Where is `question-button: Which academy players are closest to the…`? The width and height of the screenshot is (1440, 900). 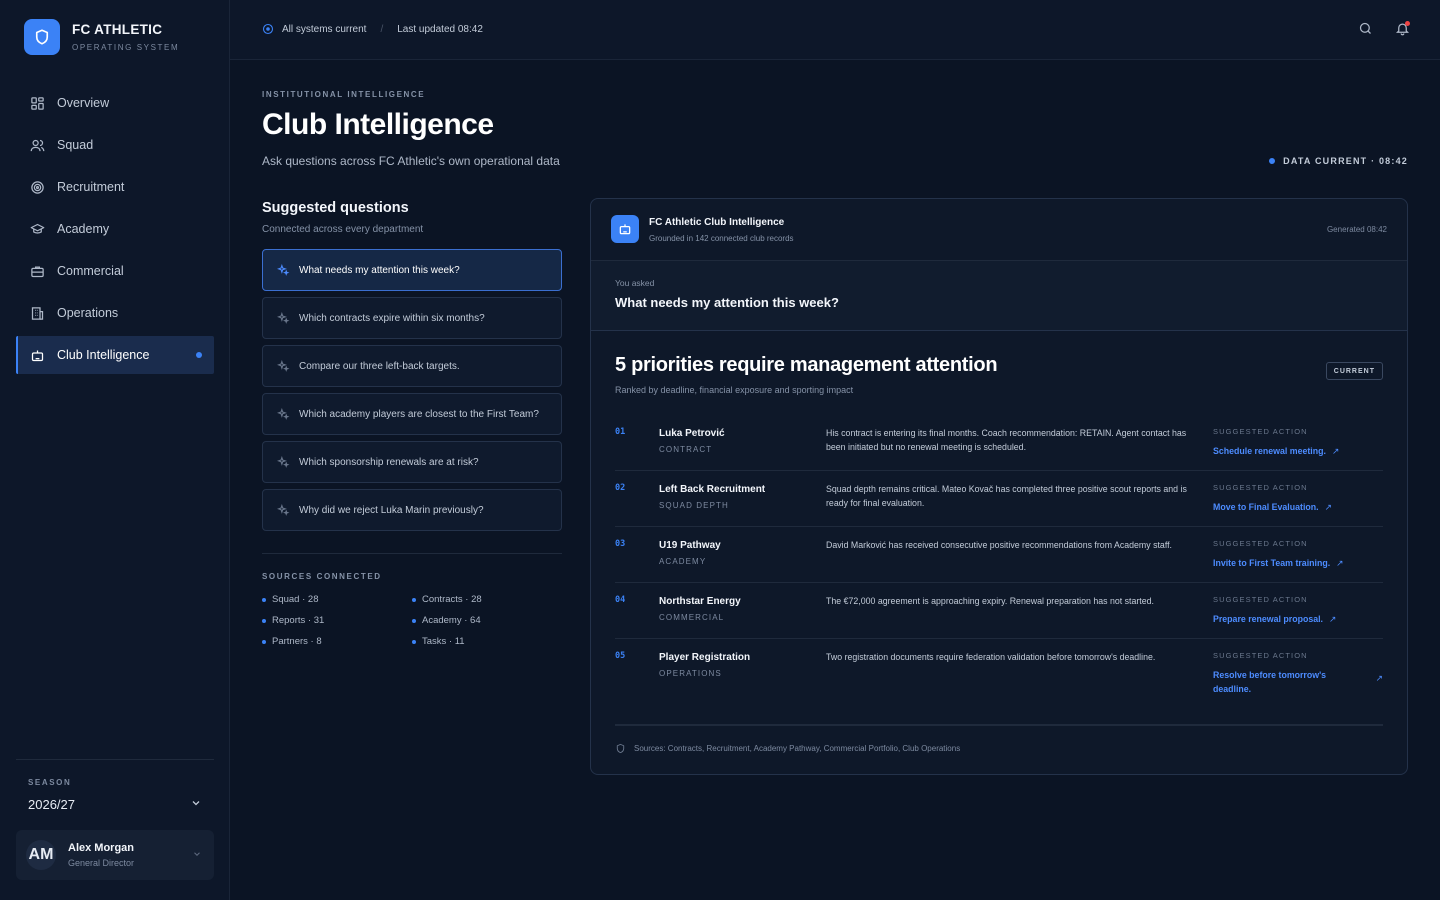 question-button: Which academy players are closest to the… is located at coordinates (412, 414).